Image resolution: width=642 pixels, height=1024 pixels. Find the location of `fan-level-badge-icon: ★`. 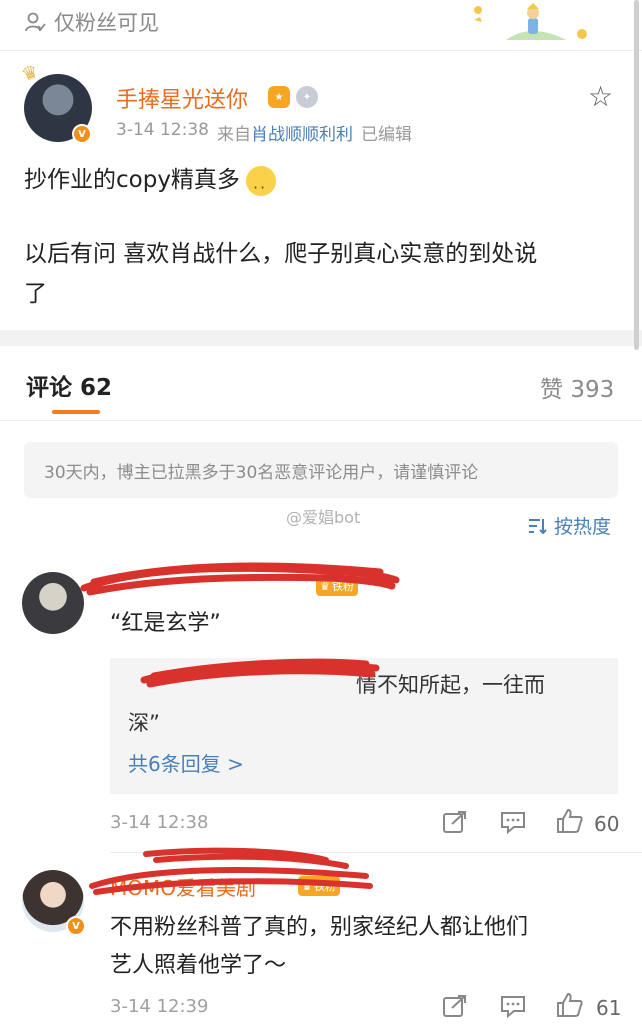

fan-level-badge-icon: ★ is located at coordinates (279, 97).